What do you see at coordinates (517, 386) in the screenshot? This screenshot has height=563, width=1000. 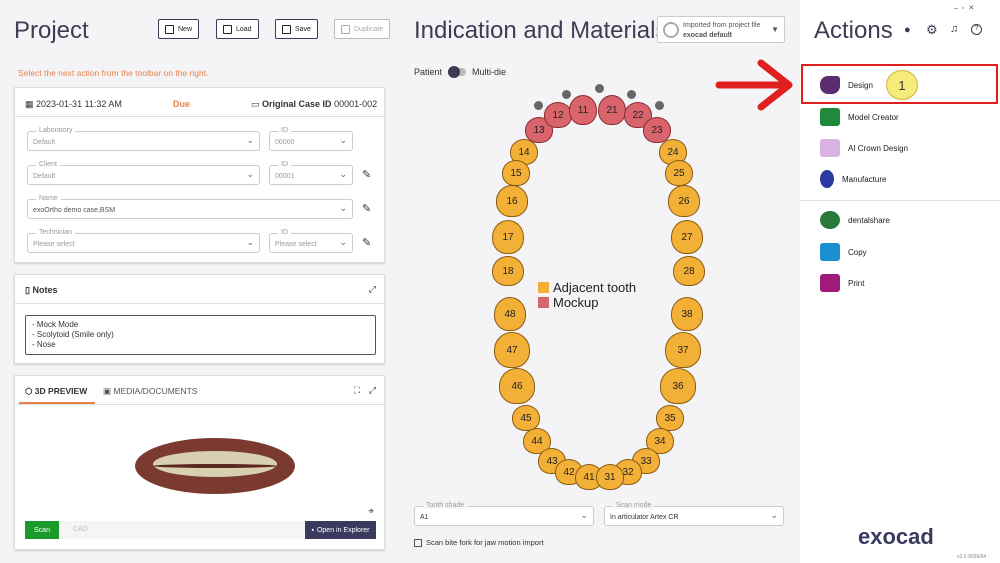 I see `tooth-46: 46` at bounding box center [517, 386].